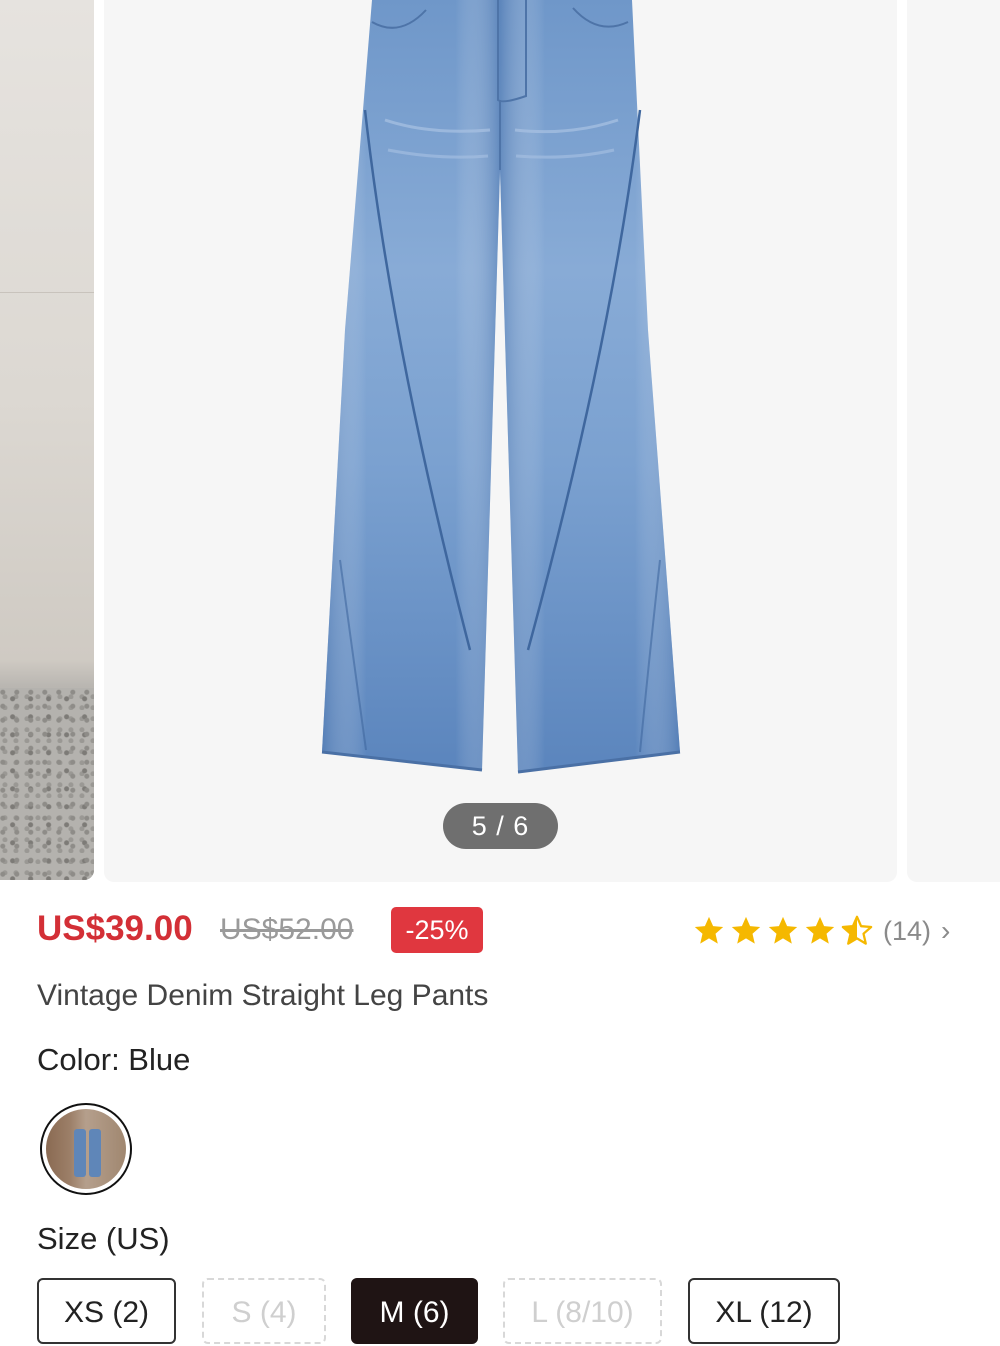 This screenshot has width=1000, height=1346. Describe the element at coordinates (114, 1059) in the screenshot. I see `color-label: Color: Blue` at that location.